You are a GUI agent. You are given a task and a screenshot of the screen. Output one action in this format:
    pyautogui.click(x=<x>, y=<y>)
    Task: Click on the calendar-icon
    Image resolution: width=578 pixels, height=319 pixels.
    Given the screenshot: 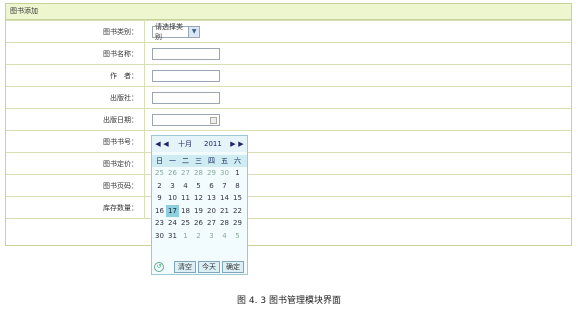 What is the action you would take?
    pyautogui.click(x=213, y=120)
    